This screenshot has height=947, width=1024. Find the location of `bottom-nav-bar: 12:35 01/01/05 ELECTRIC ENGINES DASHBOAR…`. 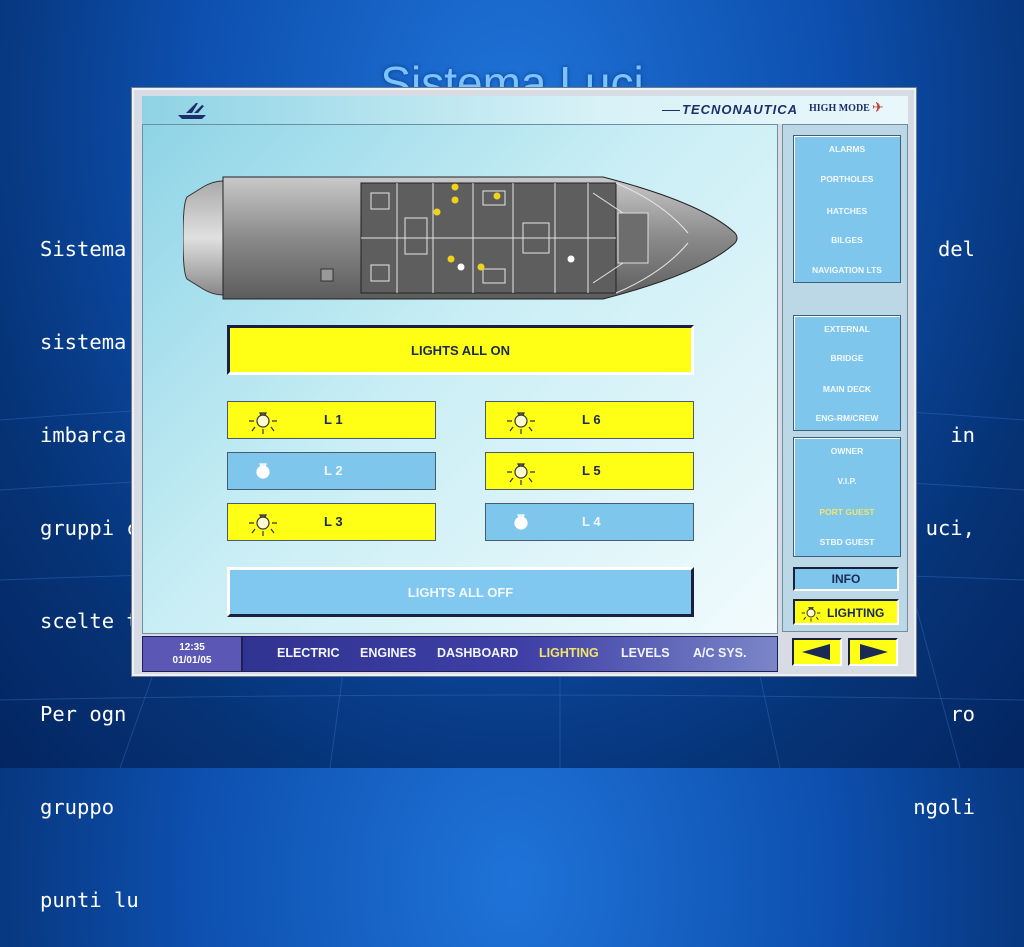

bottom-nav-bar: 12:35 01/01/05 ELECTRIC ENGINES DASHBOAR… is located at coordinates (460, 654).